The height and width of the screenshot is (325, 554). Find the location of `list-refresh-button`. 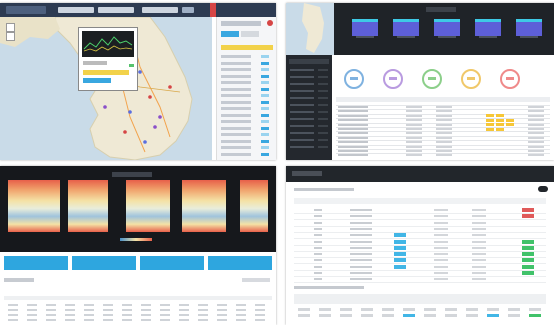

list-refresh-button is located at coordinates (543, 189).